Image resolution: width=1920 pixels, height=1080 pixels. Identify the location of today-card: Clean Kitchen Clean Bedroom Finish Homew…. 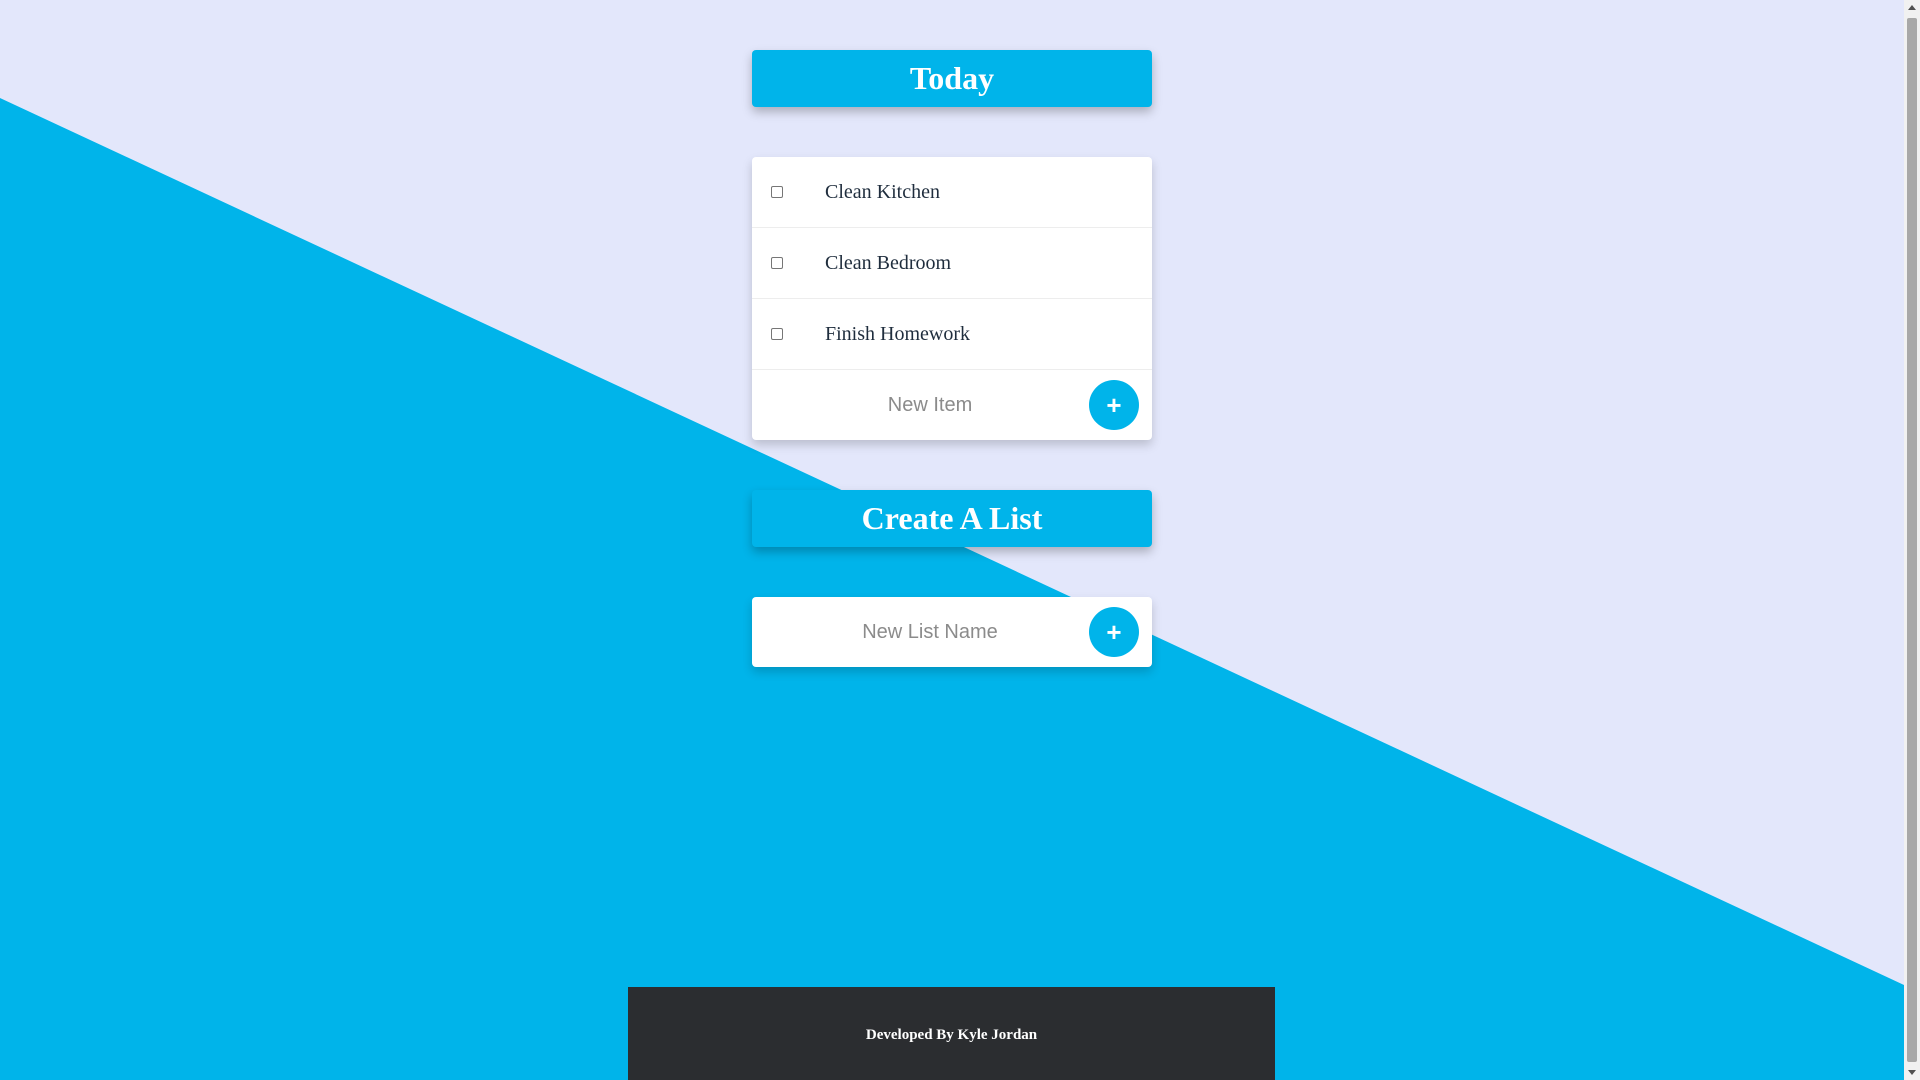
(952, 298).